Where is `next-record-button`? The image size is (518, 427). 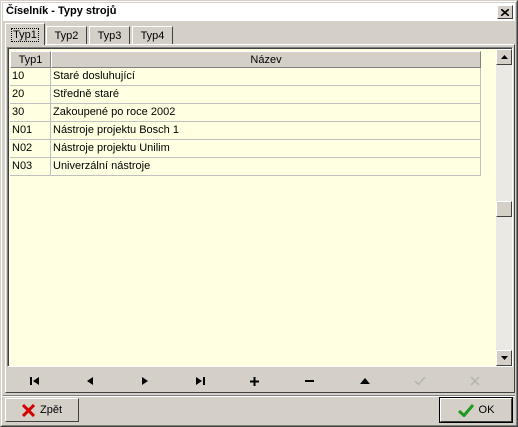 next-record-button is located at coordinates (144, 381).